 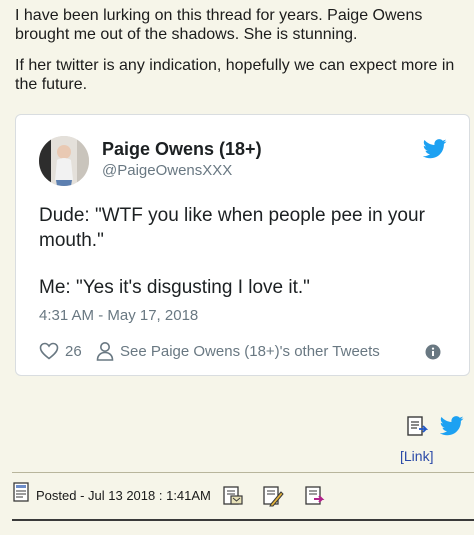 I want to click on post-footer: Posted - Jul 13 2018 : 1:41AM, so click(x=237, y=496).